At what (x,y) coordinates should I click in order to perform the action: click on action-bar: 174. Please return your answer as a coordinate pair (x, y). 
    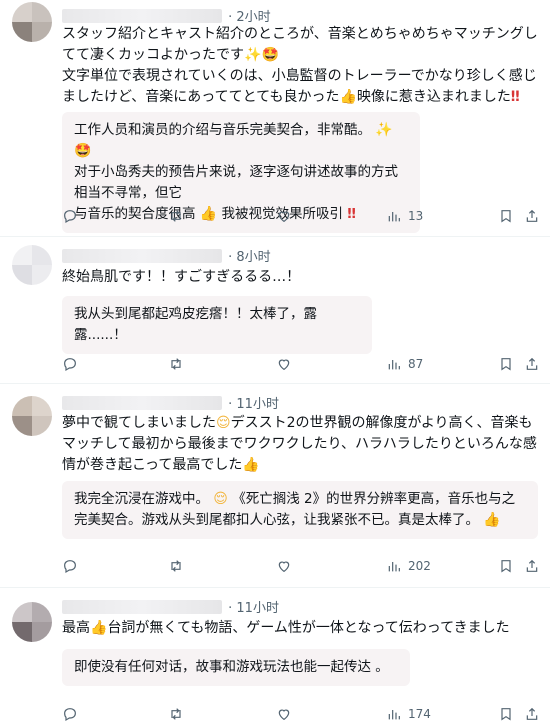
    Looking at the image, I should click on (301, 714).